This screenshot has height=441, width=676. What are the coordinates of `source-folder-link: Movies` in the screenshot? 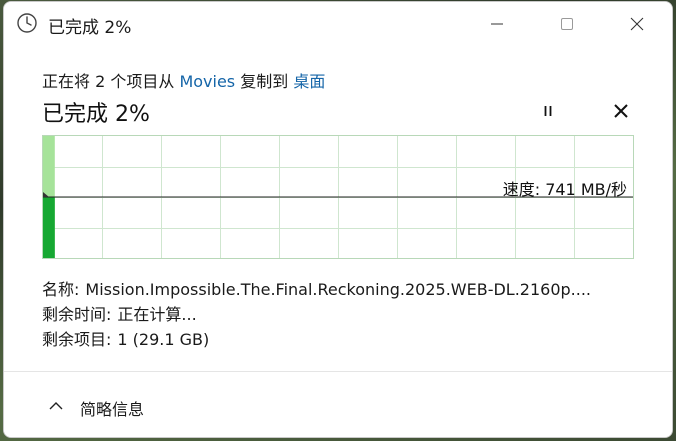 It's located at (207, 81).